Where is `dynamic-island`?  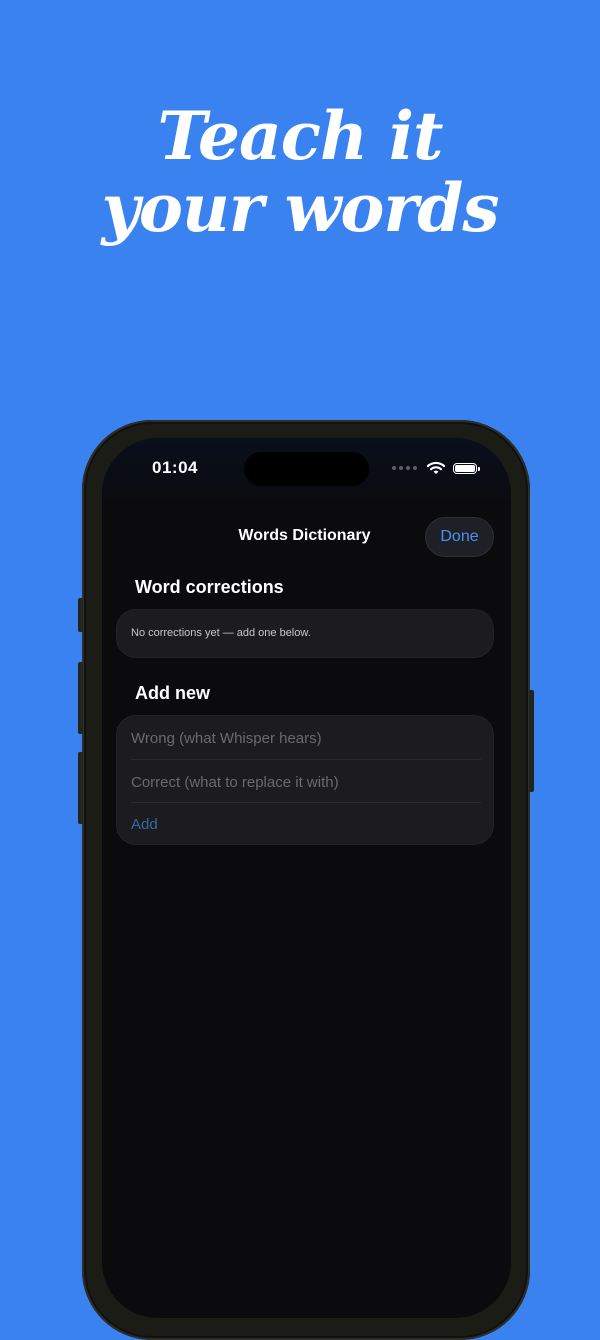
dynamic-island is located at coordinates (306, 469).